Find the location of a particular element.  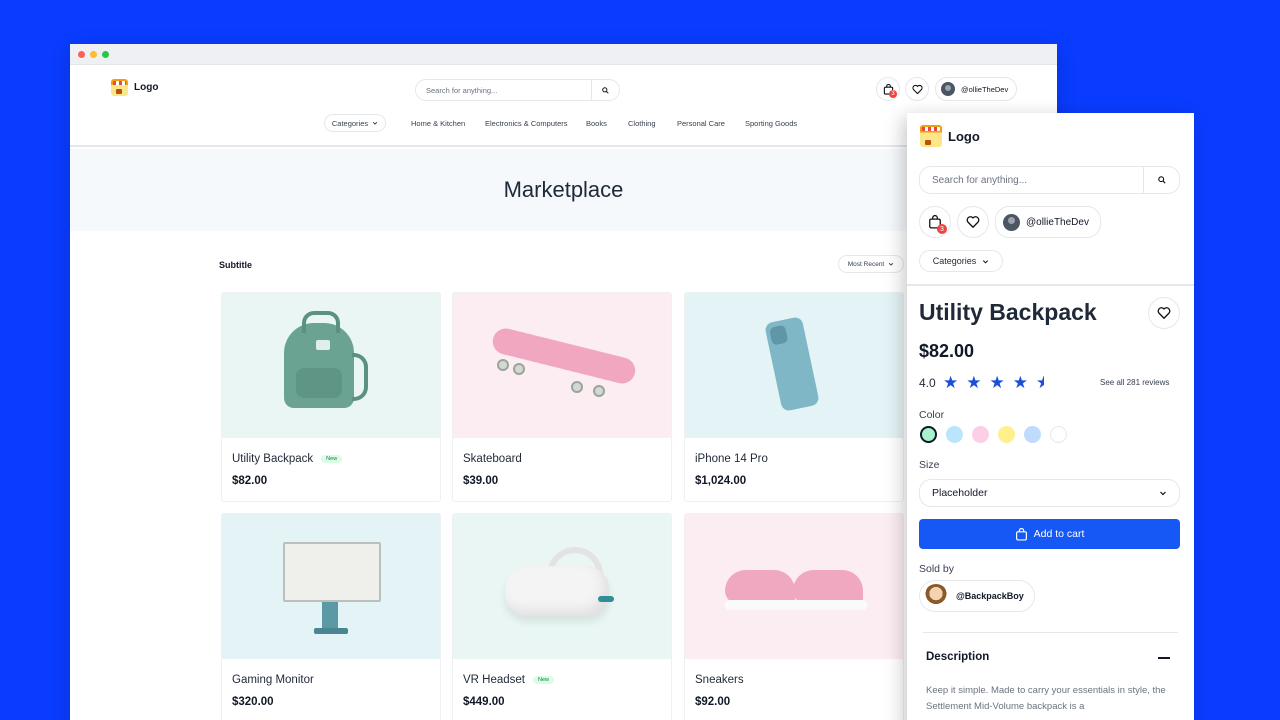

seller-profile-button: @BackpackBoy is located at coordinates (977, 596).